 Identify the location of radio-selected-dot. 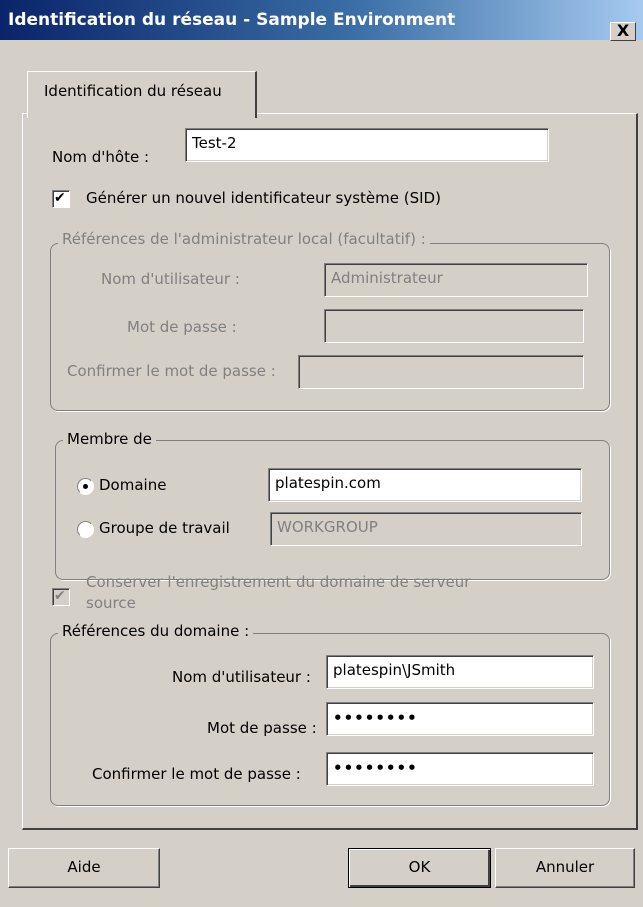
(85, 486).